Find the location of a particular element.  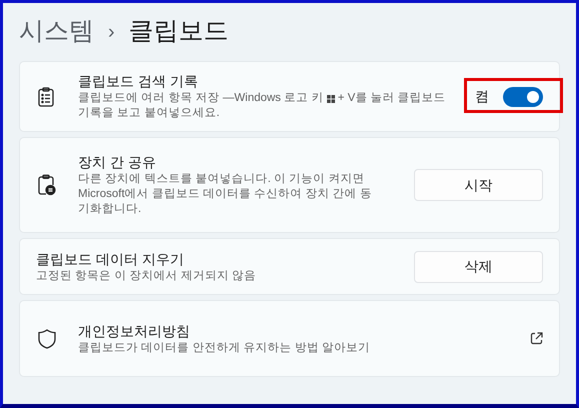

setting-title: 클립보드 검색 기록 is located at coordinates (138, 81).